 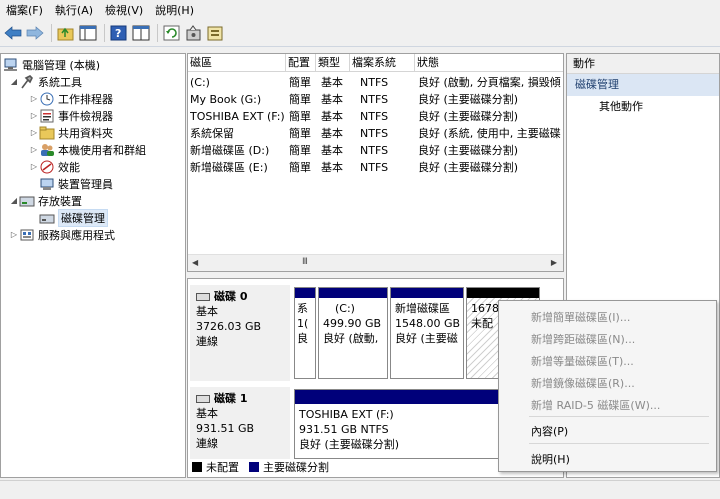 I want to click on tree-item-label: 本機使用者和群組, so click(x=102, y=150).